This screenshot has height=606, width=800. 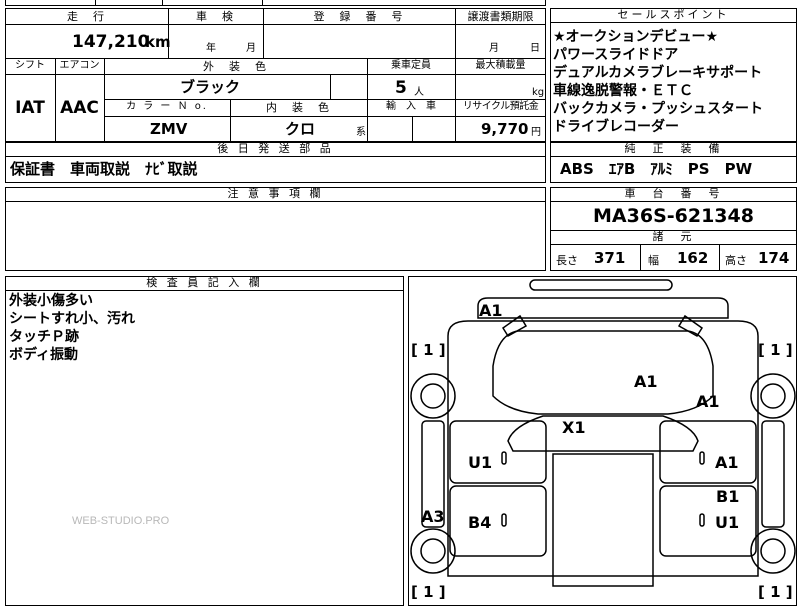 What do you see at coordinates (727, 522) in the screenshot?
I see `damage-right-rear-door-u-label: U1` at bounding box center [727, 522].